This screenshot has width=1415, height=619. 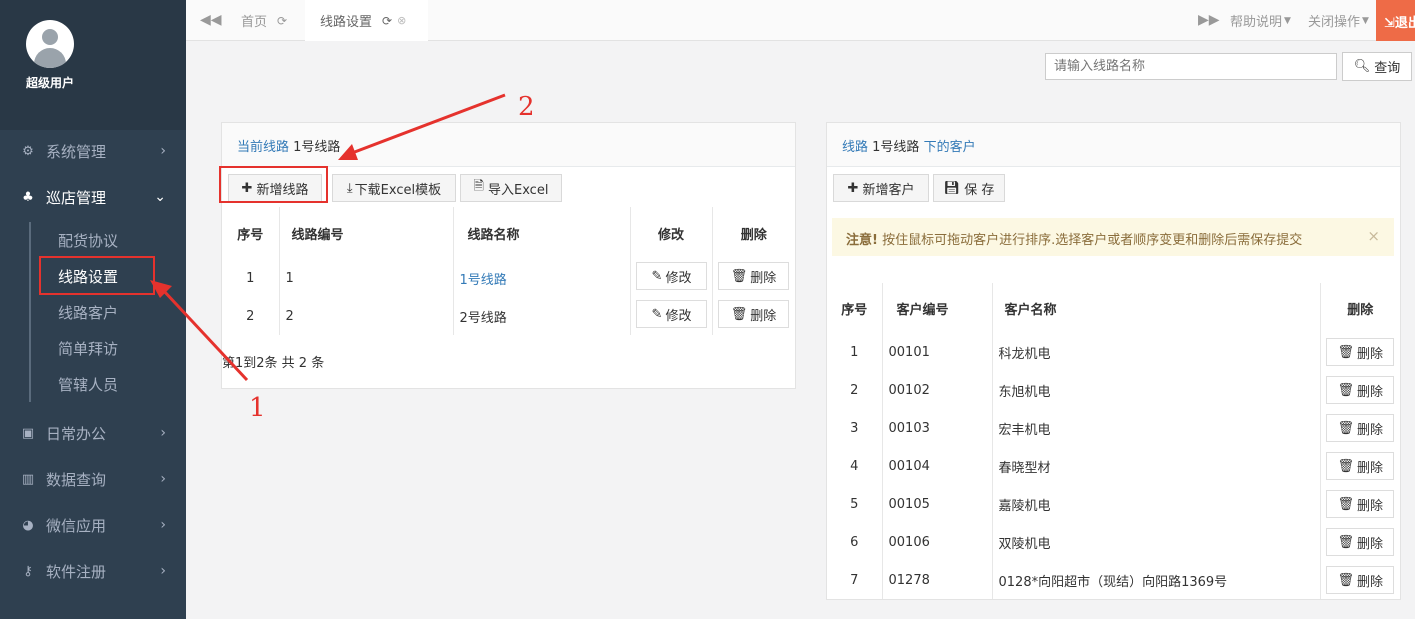 What do you see at coordinates (328, 237) in the screenshot?
I see `annotation-arrows` at bounding box center [328, 237].